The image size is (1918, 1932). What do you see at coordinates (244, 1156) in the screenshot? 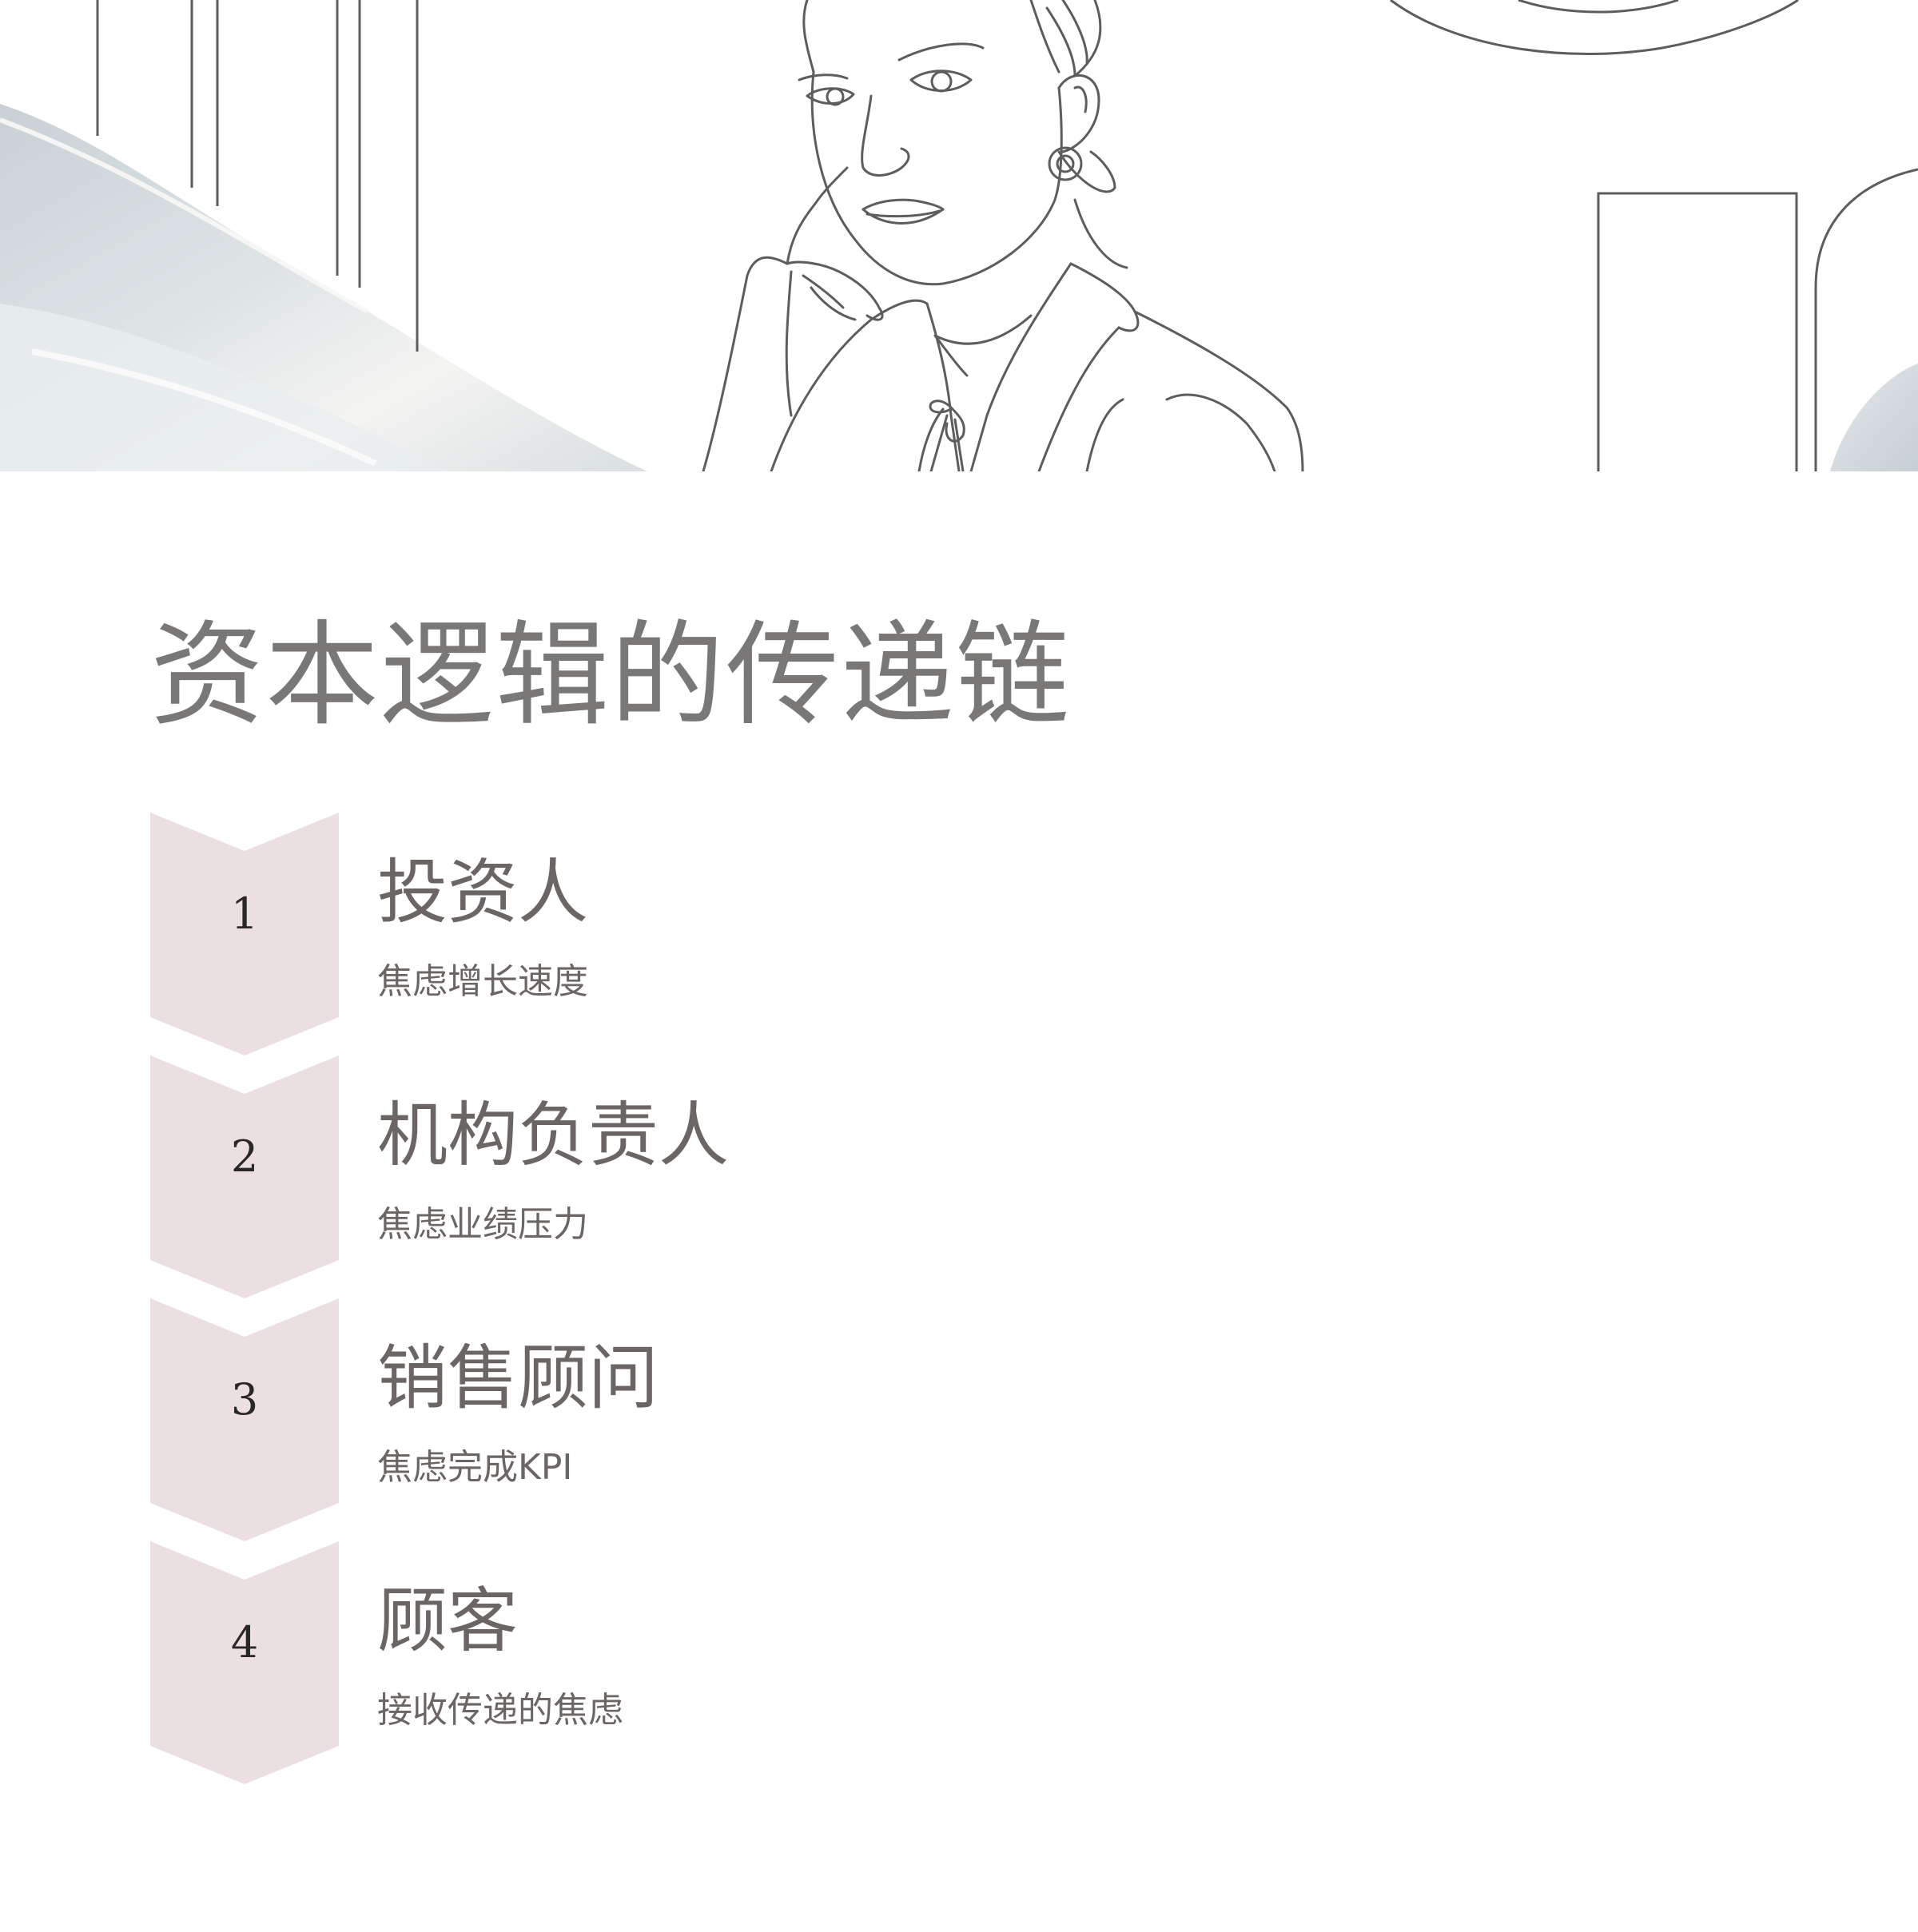
I see `step-number: 2` at bounding box center [244, 1156].